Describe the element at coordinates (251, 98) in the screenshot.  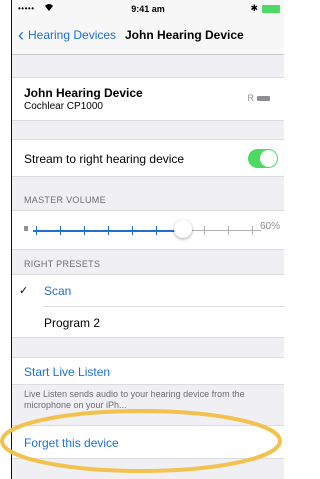
I see `side-label: R` at that location.